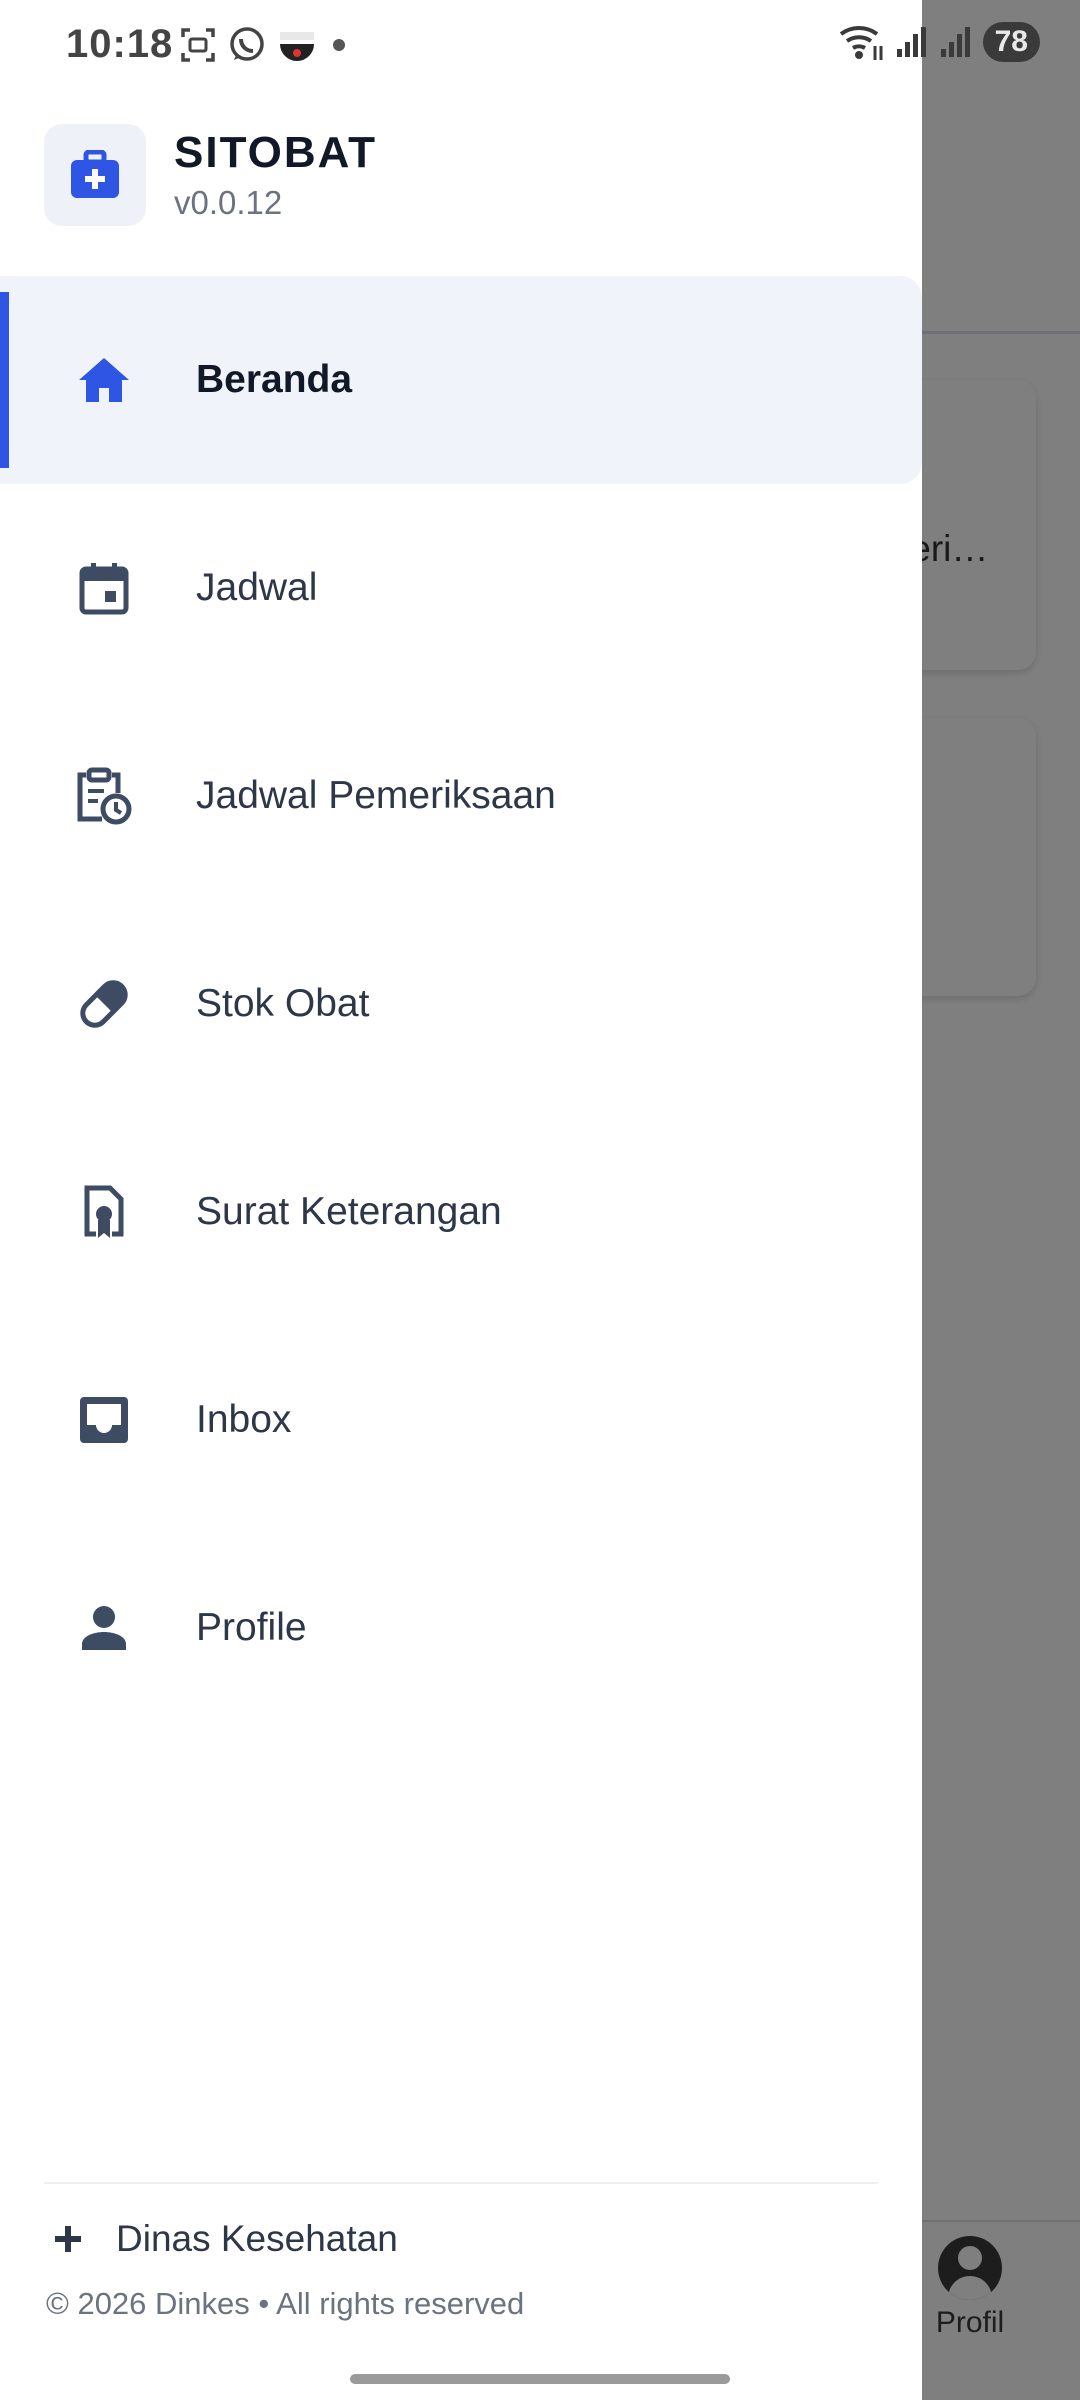  What do you see at coordinates (104, 1420) in the screenshot?
I see `inbox-icon` at bounding box center [104, 1420].